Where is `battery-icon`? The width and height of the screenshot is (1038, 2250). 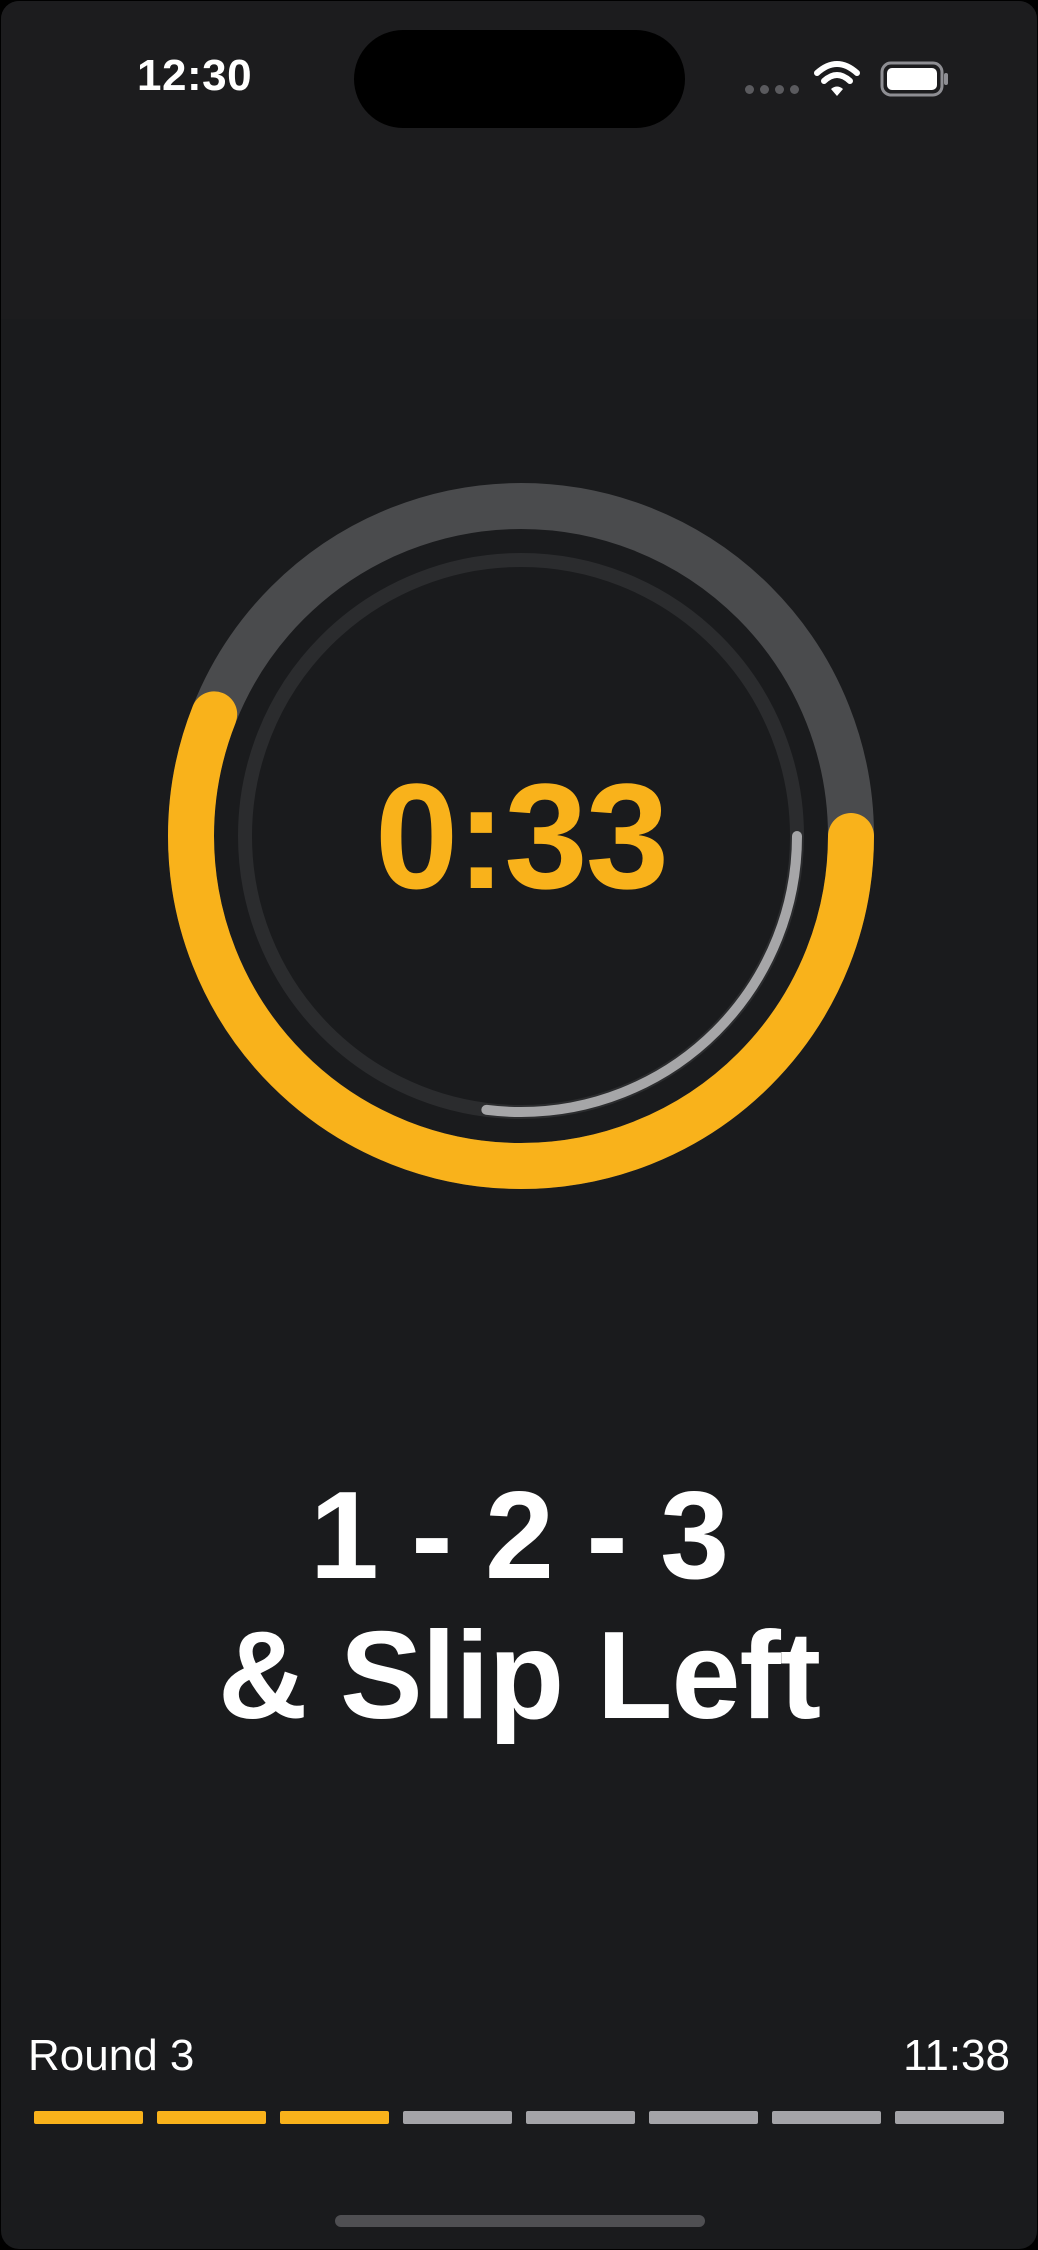
battery-icon is located at coordinates (914, 79).